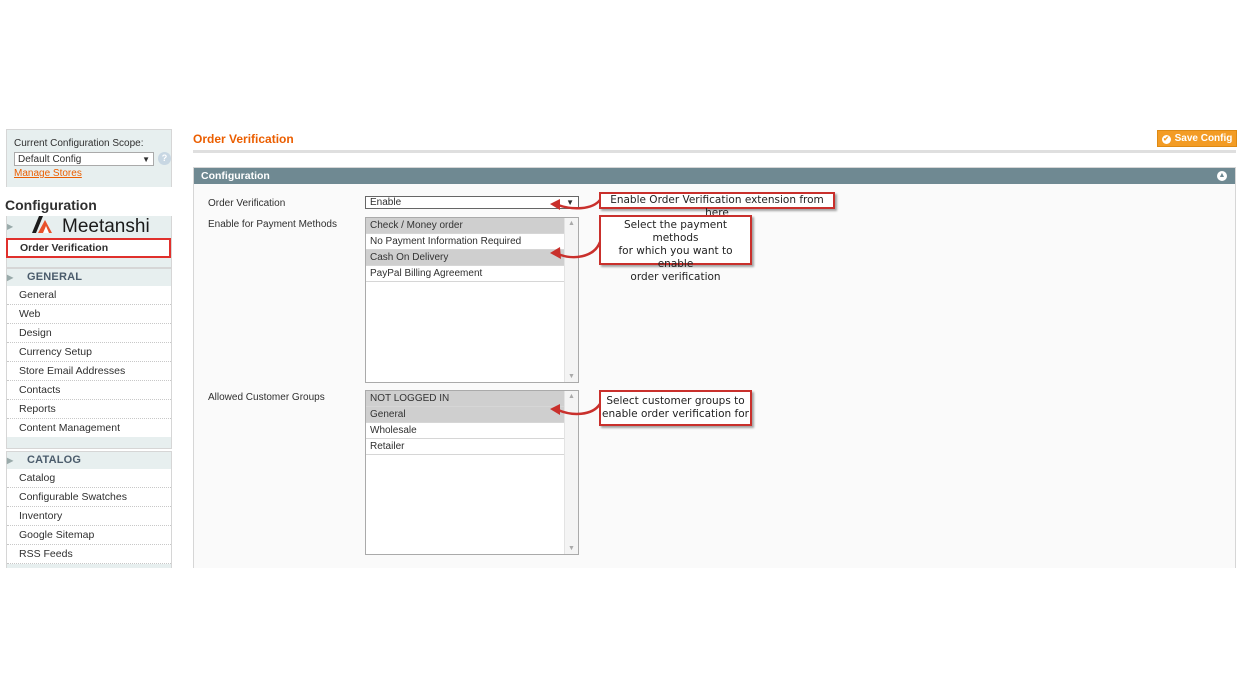 The image size is (1239, 690). What do you see at coordinates (89, 554) in the screenshot?
I see `sidebar-item-rss-feeds: RSS Feeds` at bounding box center [89, 554].